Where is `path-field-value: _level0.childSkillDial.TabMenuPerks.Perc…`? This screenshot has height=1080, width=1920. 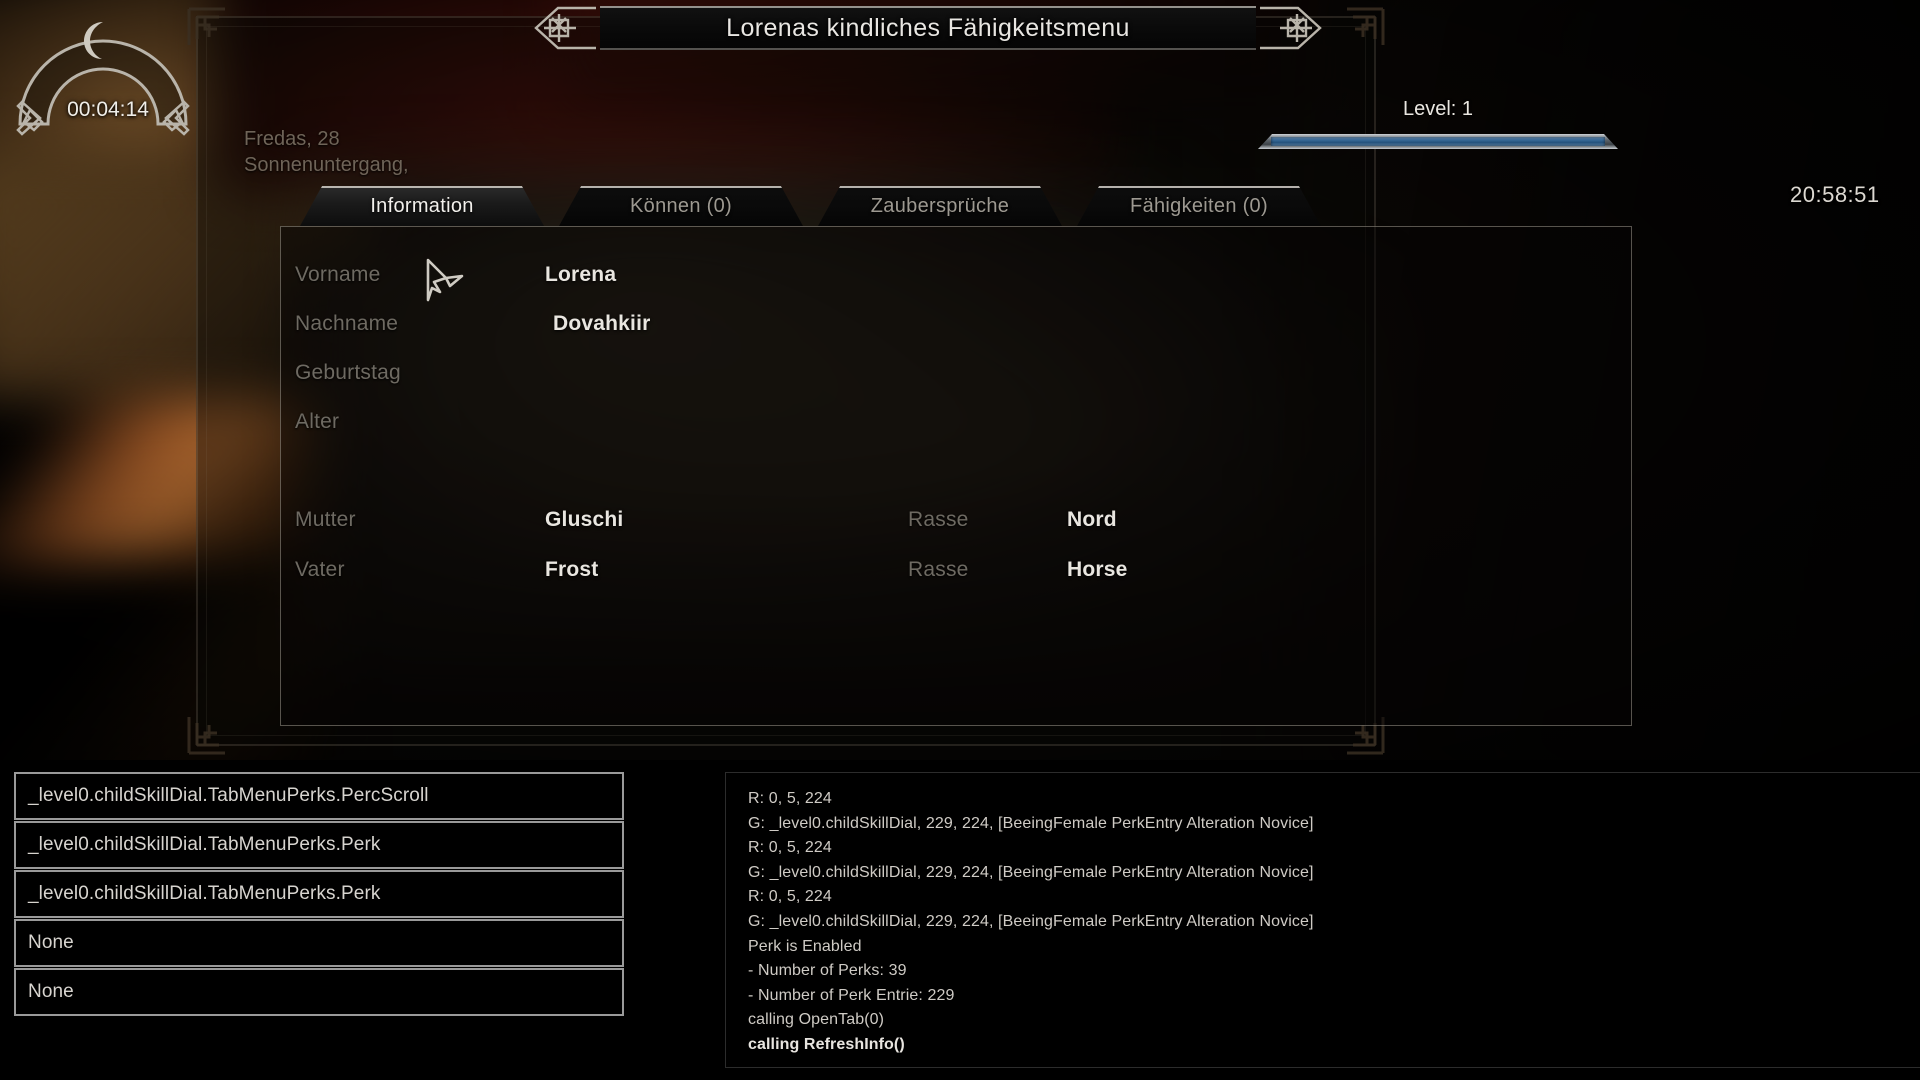 path-field-value: _level0.childSkillDial.TabMenuPerks.Perc… is located at coordinates (228, 795).